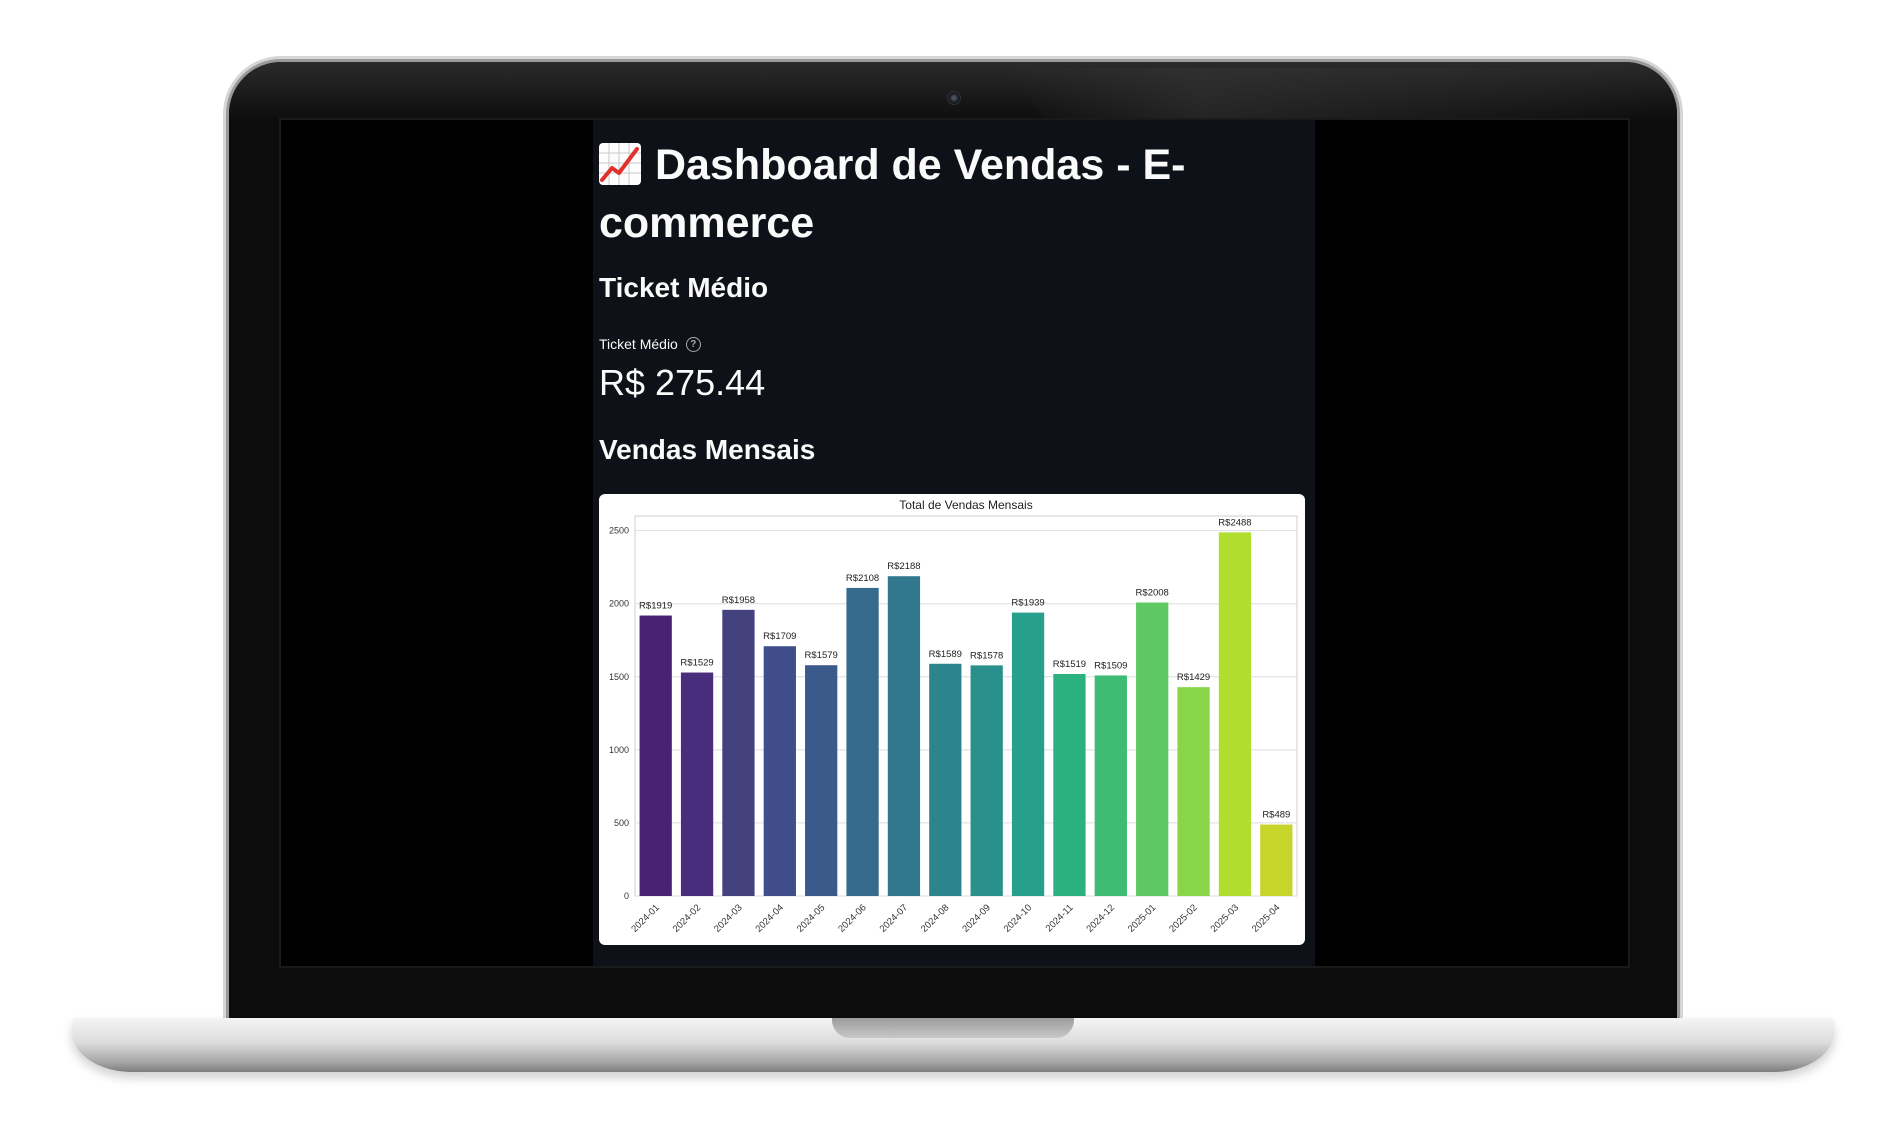  What do you see at coordinates (693, 344) in the screenshot?
I see `question-circle-icon: ?` at bounding box center [693, 344].